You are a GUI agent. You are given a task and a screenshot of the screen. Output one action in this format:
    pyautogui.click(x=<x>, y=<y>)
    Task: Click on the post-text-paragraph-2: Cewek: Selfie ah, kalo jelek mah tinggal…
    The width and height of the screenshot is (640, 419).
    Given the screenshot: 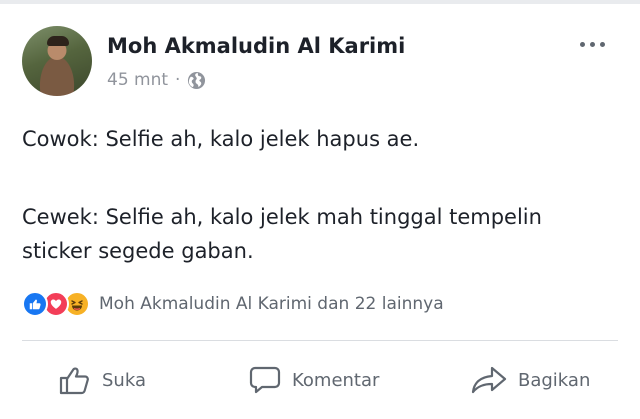 What is the action you would take?
    pyautogui.click(x=282, y=234)
    